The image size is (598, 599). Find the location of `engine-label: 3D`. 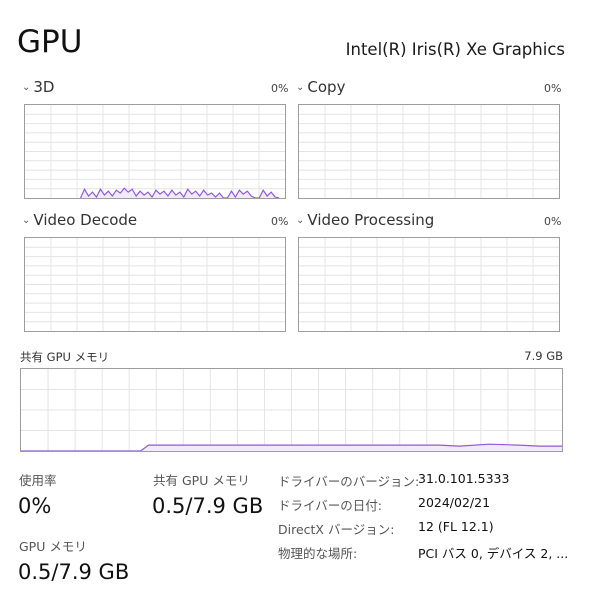

engine-label: 3D is located at coordinates (44, 87).